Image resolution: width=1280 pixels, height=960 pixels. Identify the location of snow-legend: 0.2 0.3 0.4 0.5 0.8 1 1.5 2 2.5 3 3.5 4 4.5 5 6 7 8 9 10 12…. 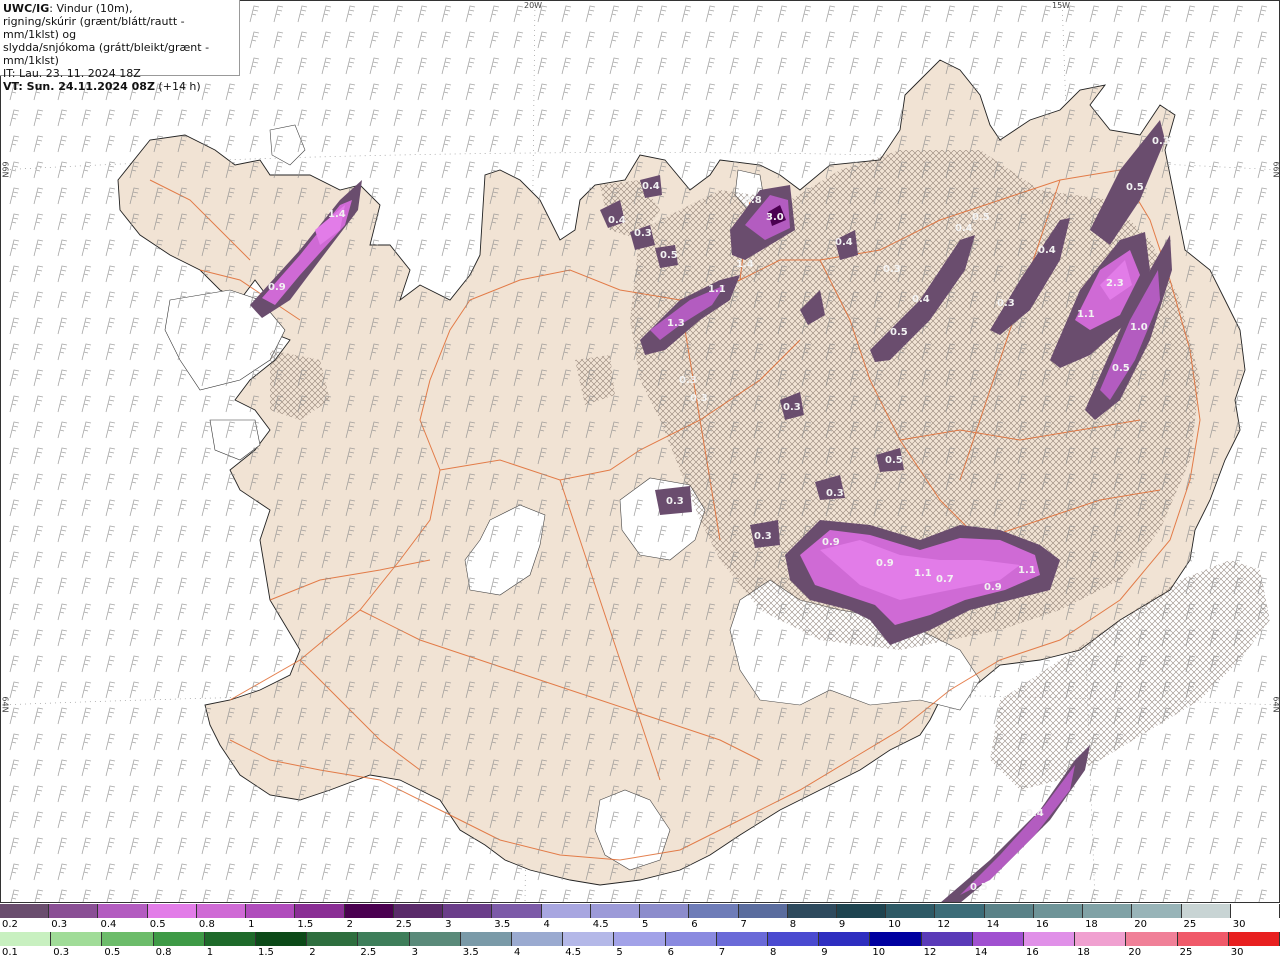
(640, 917).